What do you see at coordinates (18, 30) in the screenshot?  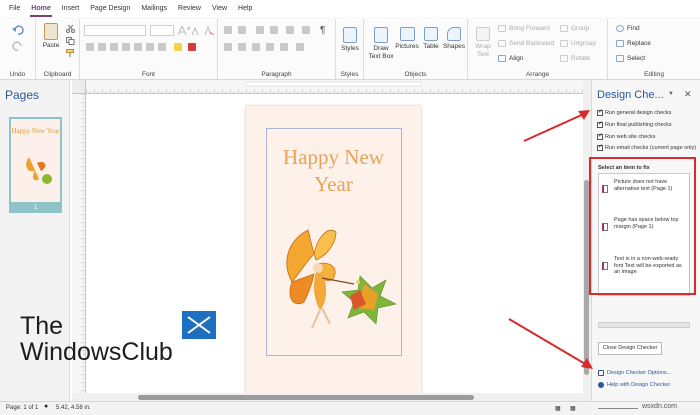 I see `undo-icon` at bounding box center [18, 30].